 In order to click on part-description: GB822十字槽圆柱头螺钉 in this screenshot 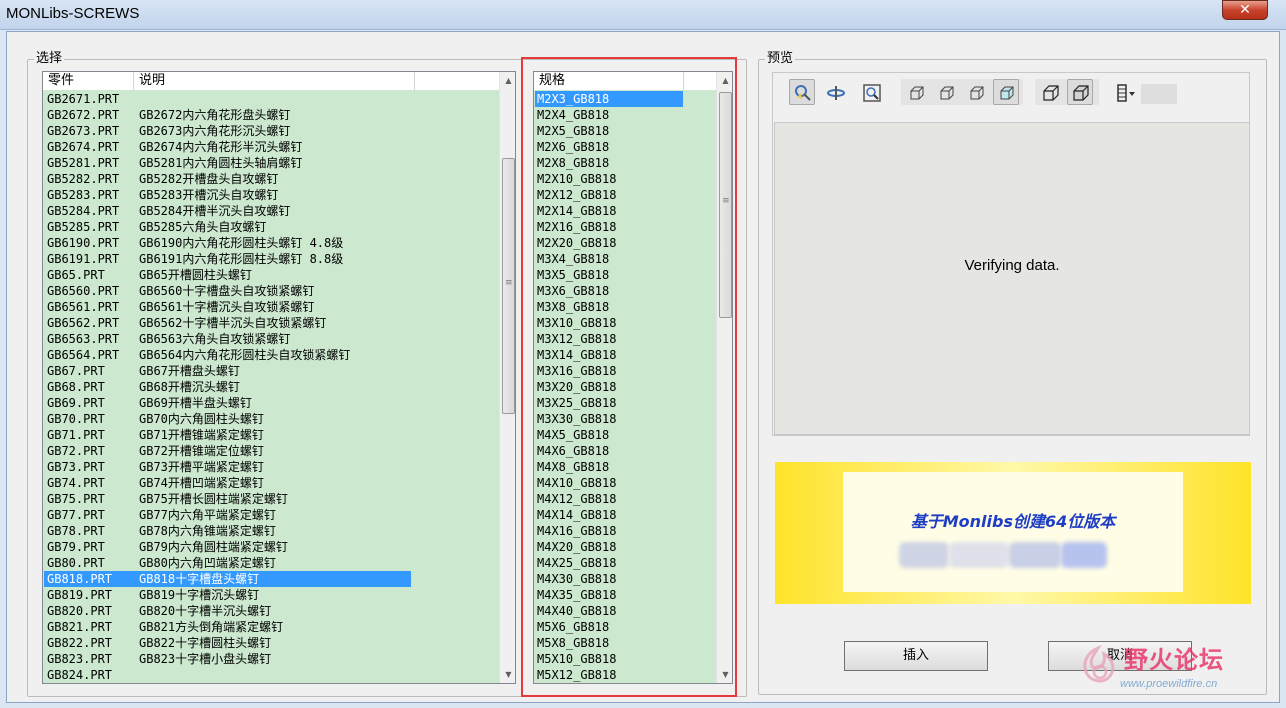, I will do `click(205, 643)`.